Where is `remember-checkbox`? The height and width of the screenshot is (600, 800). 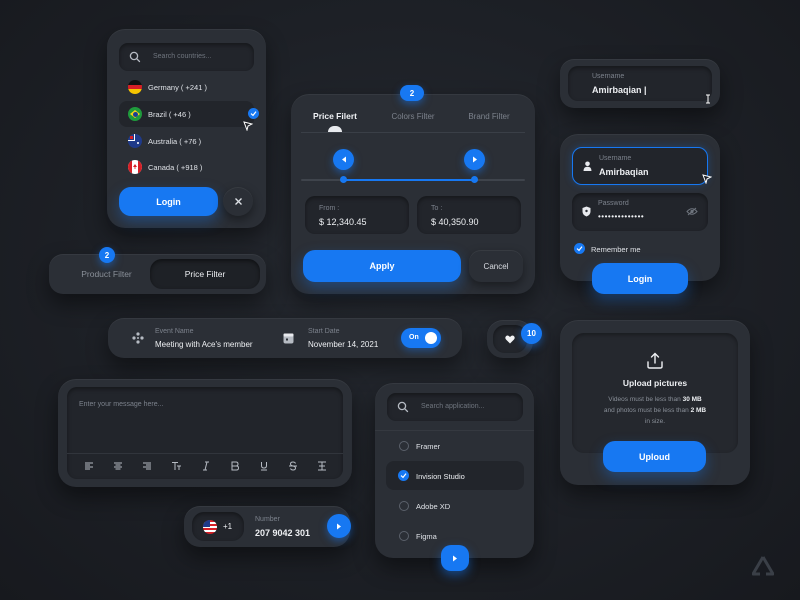 remember-checkbox is located at coordinates (579, 248).